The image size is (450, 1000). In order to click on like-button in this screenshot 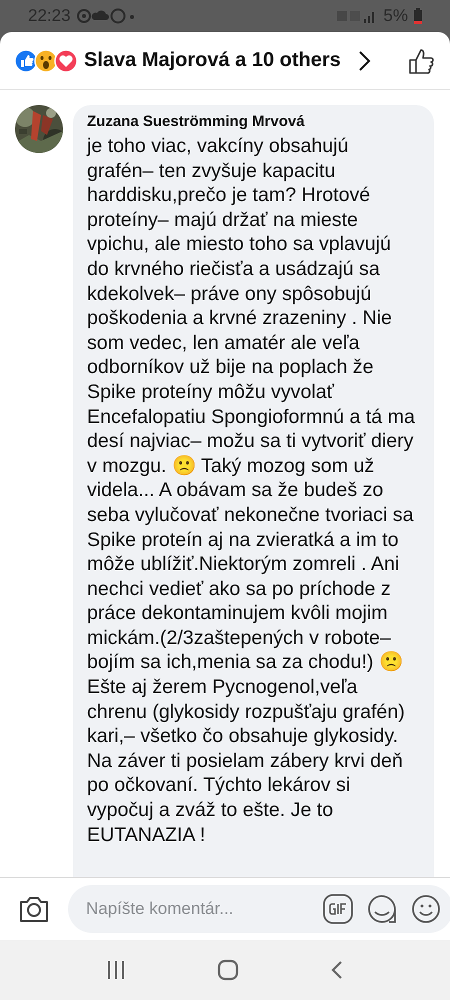, I will do `click(422, 60)`.